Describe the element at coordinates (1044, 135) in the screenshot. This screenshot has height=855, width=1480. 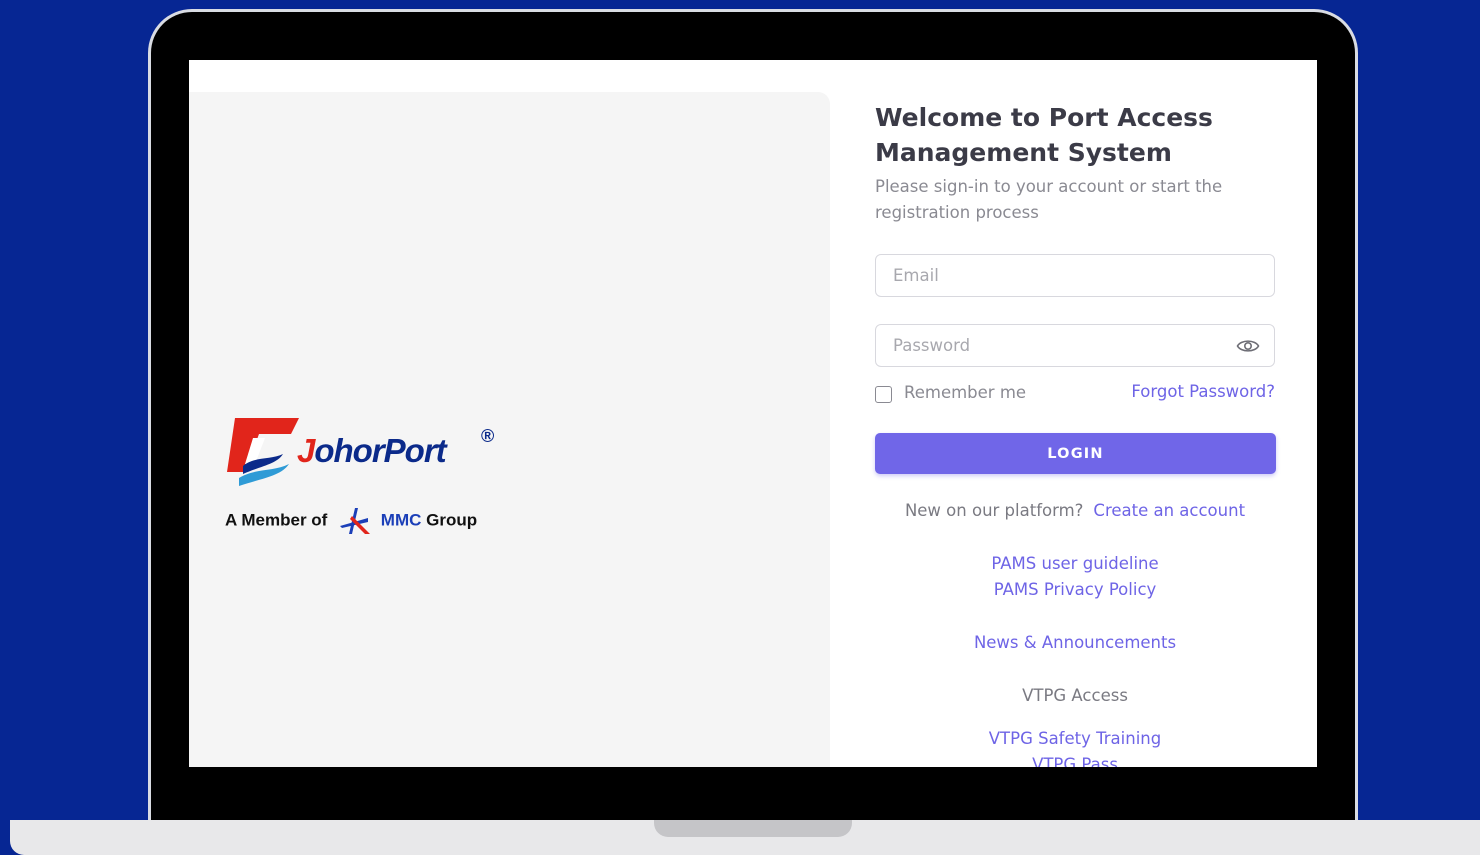
I see `page-title: Welcome to Port Access Management System` at that location.